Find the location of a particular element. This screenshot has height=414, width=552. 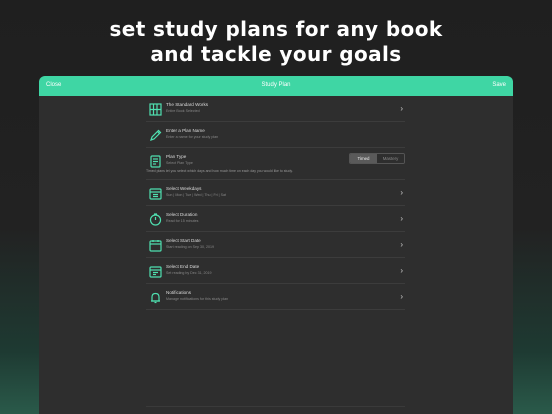

weekdays-value: Sun | Mon | Tue | Wed | Thu | Fri | Sat is located at coordinates (196, 195).